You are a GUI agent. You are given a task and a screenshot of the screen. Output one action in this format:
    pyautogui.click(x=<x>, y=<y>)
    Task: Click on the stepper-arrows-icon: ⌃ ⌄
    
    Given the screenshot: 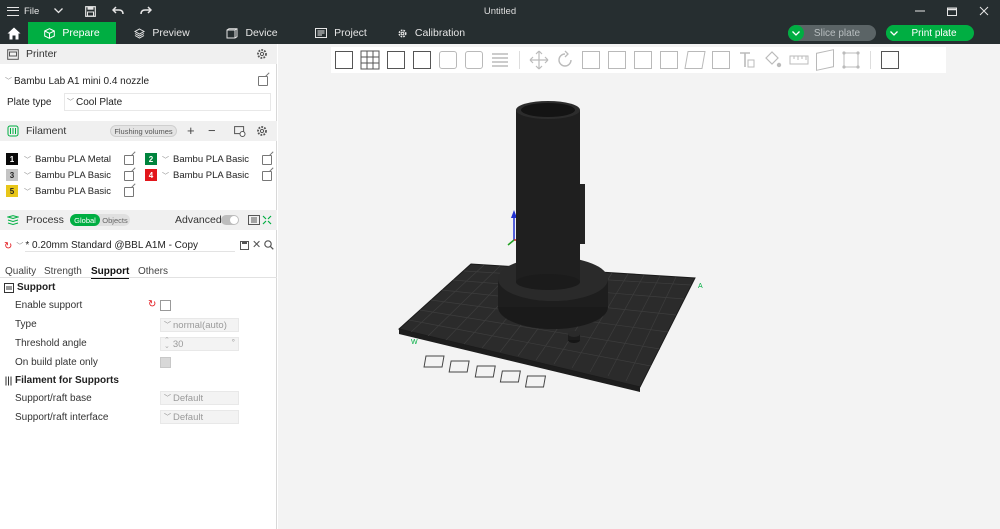 What is the action you would take?
    pyautogui.click(x=167, y=343)
    